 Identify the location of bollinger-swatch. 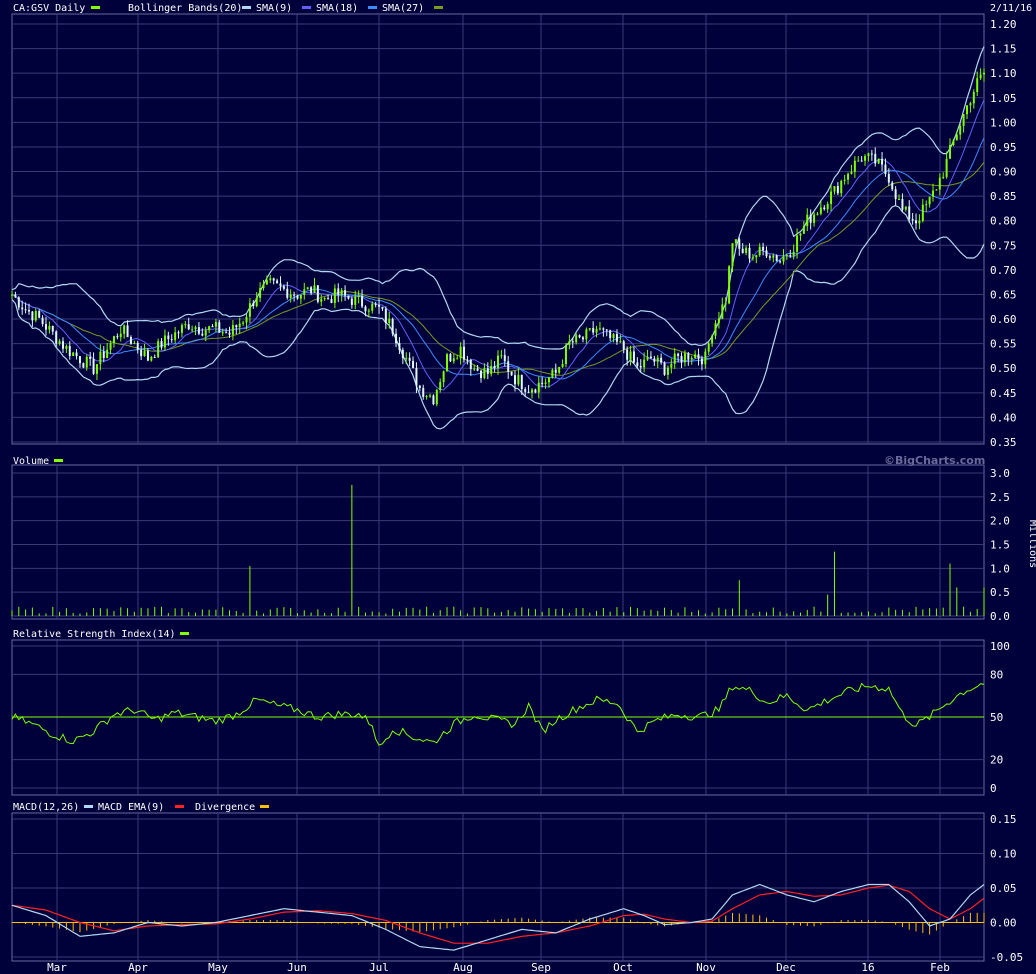
(246, 7).